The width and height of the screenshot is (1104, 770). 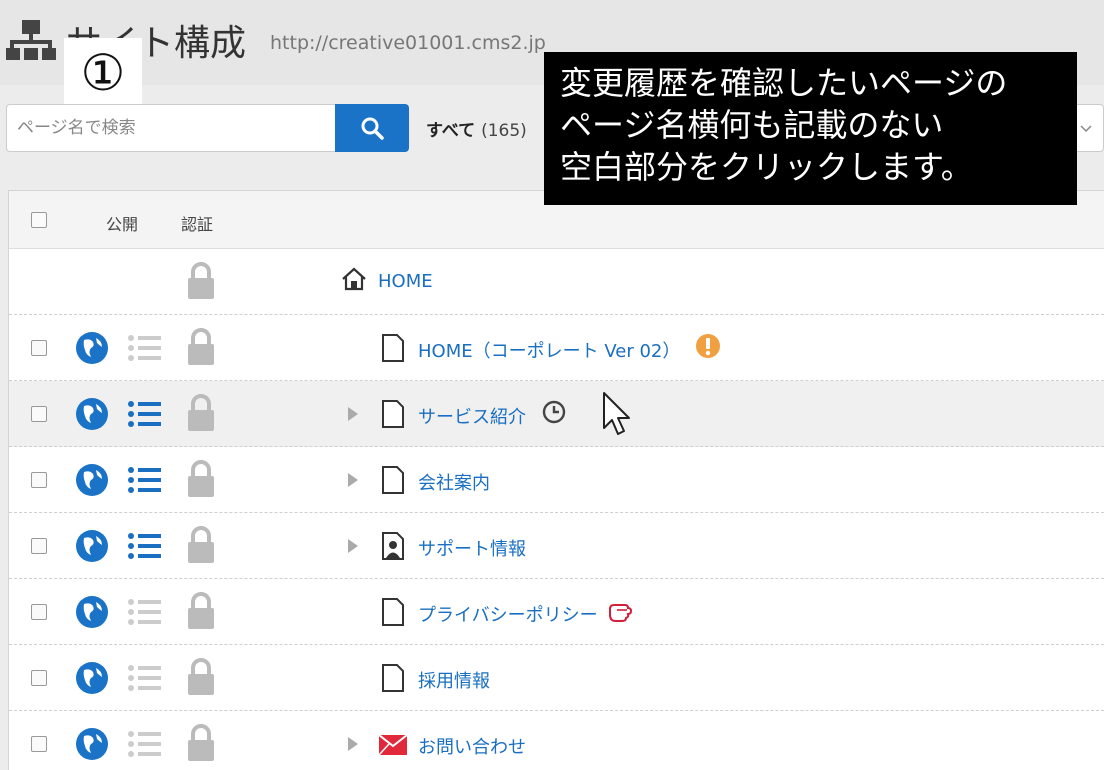 I want to click on page-name-link: サポート情報, so click(x=472, y=548).